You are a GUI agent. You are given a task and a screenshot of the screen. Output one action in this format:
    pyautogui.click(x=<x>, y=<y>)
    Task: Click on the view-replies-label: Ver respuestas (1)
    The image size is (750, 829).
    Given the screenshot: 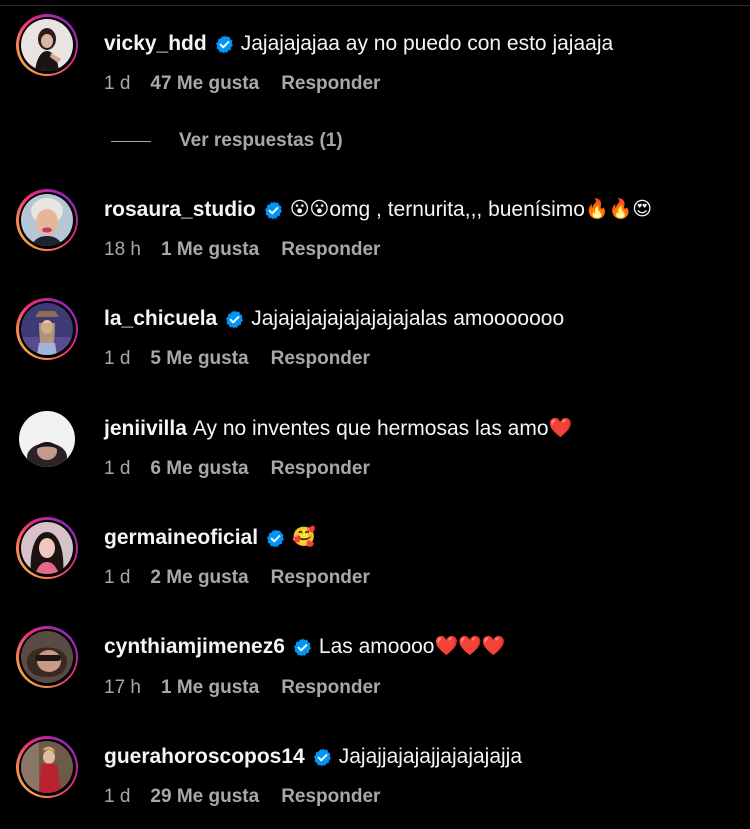 What is the action you would take?
    pyautogui.click(x=261, y=140)
    